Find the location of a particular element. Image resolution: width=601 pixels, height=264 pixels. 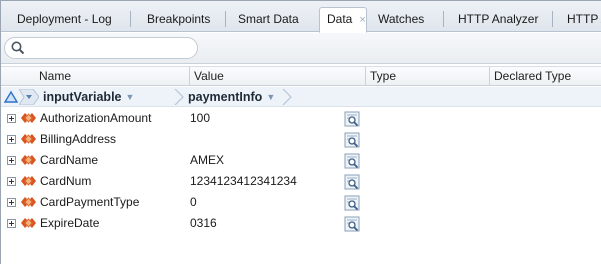

tab-label: Breakpoints is located at coordinates (179, 19).